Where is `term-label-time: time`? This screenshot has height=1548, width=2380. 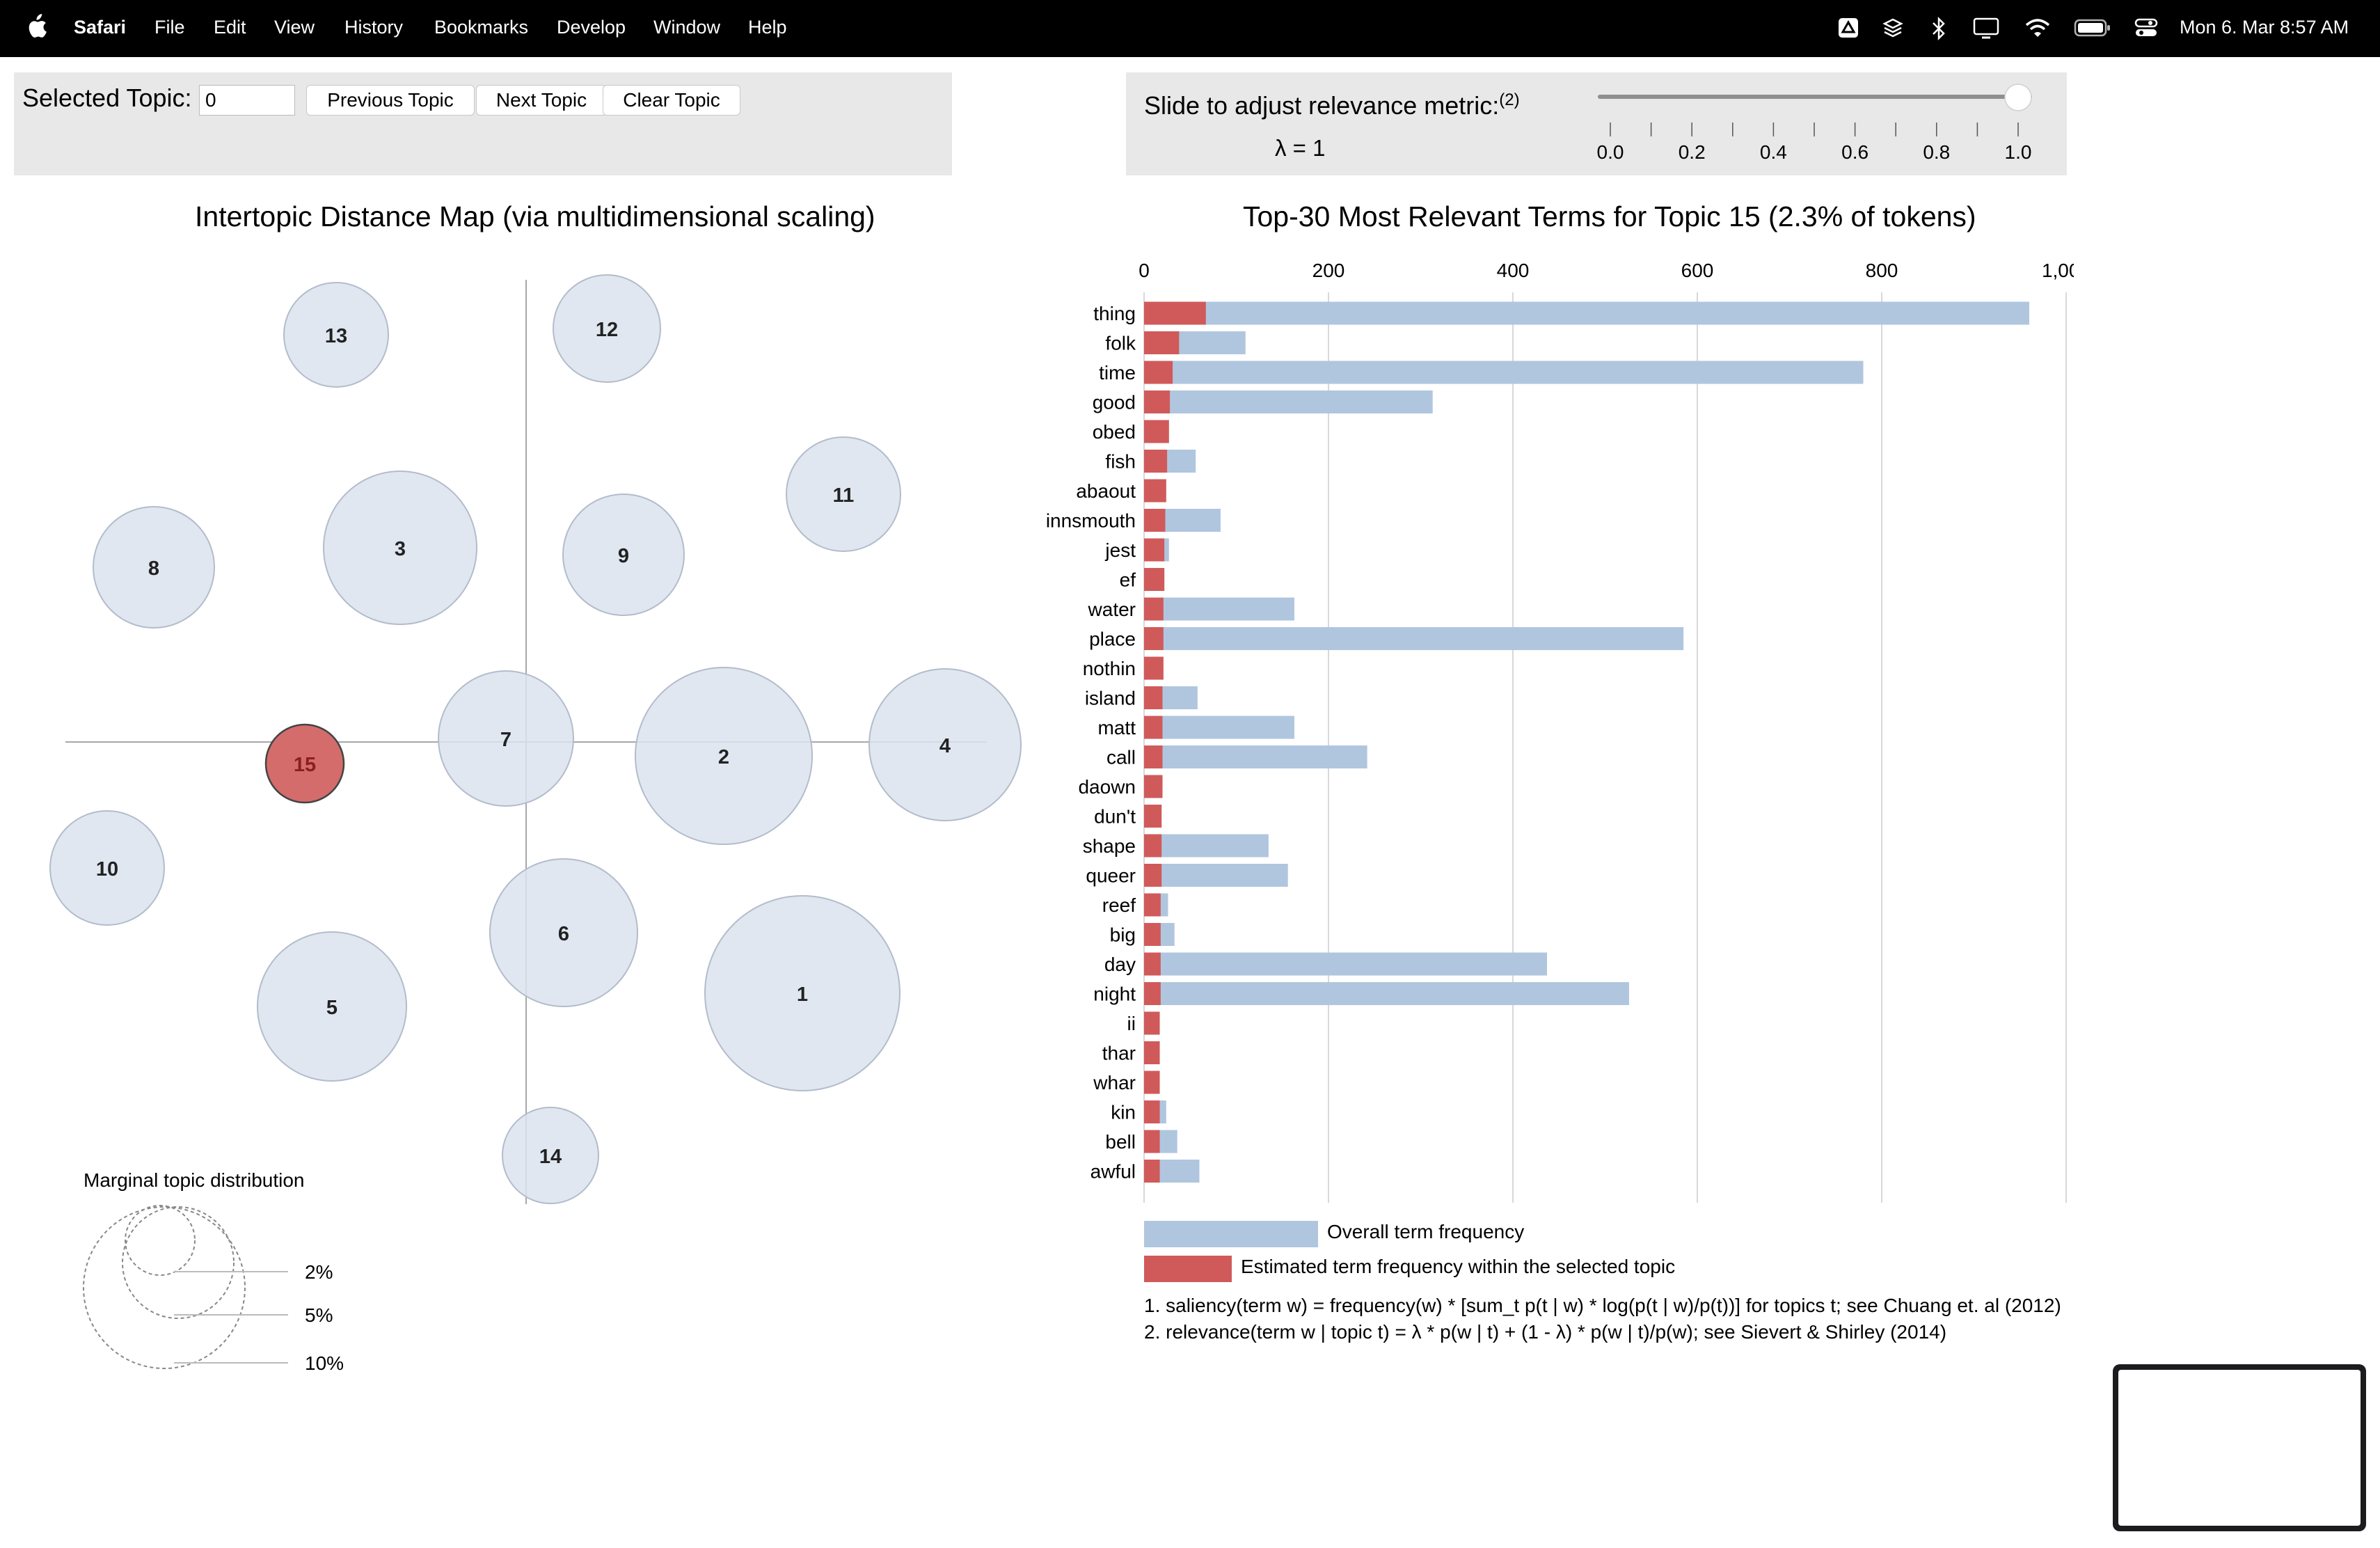 term-label-time: time is located at coordinates (1117, 373).